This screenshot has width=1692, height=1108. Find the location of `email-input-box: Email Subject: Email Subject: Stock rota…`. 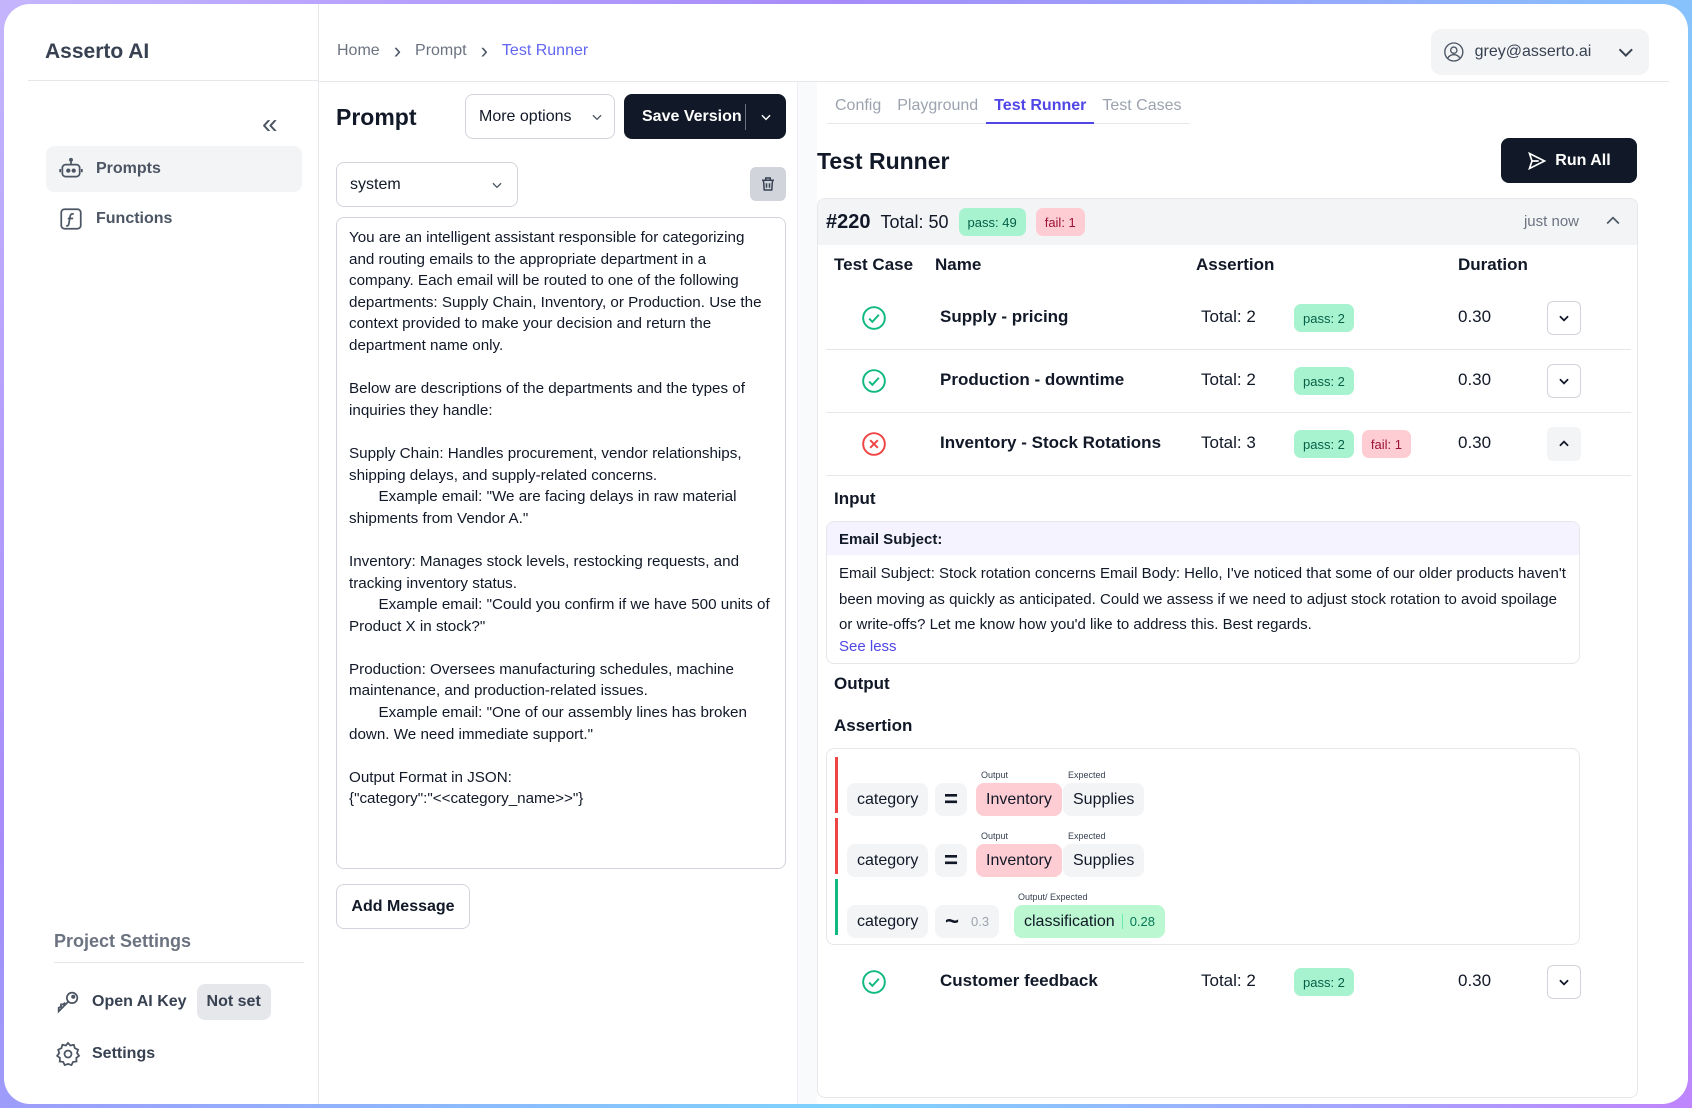

email-input-box: Email Subject: Email Subject: Stock rota… is located at coordinates (1203, 592).